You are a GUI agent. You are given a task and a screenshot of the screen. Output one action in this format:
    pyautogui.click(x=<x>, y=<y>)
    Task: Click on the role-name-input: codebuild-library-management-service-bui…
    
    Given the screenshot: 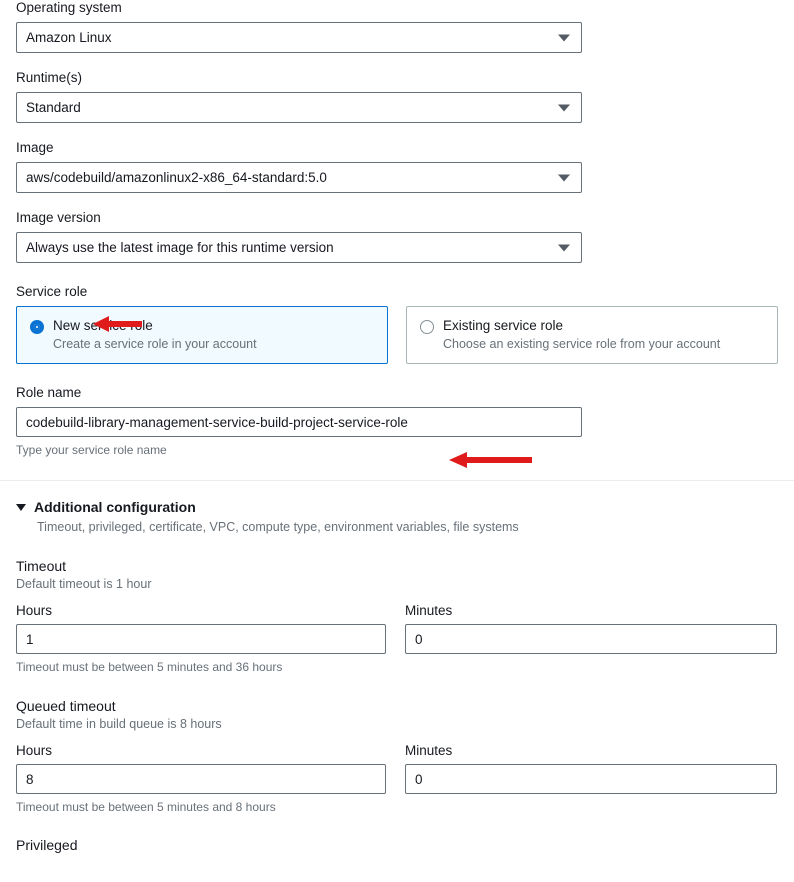 What is the action you would take?
    pyautogui.click(x=299, y=422)
    